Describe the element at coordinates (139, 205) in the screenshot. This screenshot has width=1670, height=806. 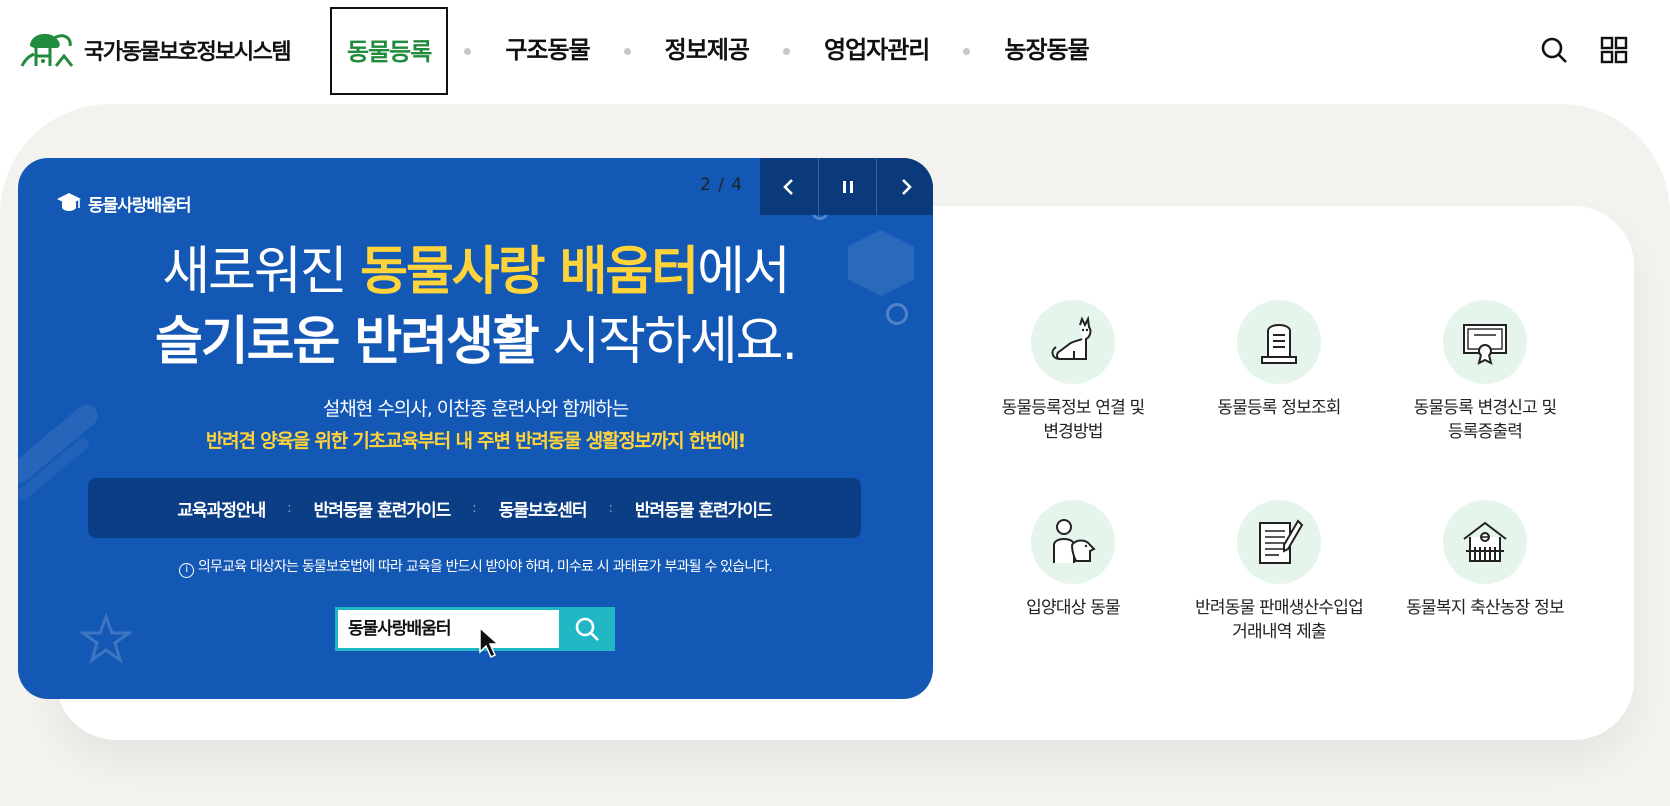
I see `banner-brand-text: 동물사랑배움터` at that location.